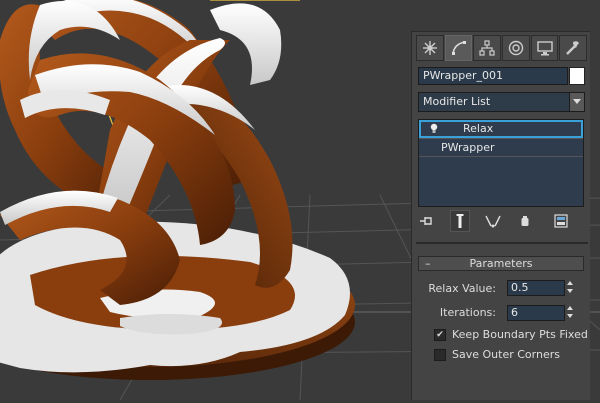  Describe the element at coordinates (502, 243) in the screenshot. I see `panel-separator` at that location.